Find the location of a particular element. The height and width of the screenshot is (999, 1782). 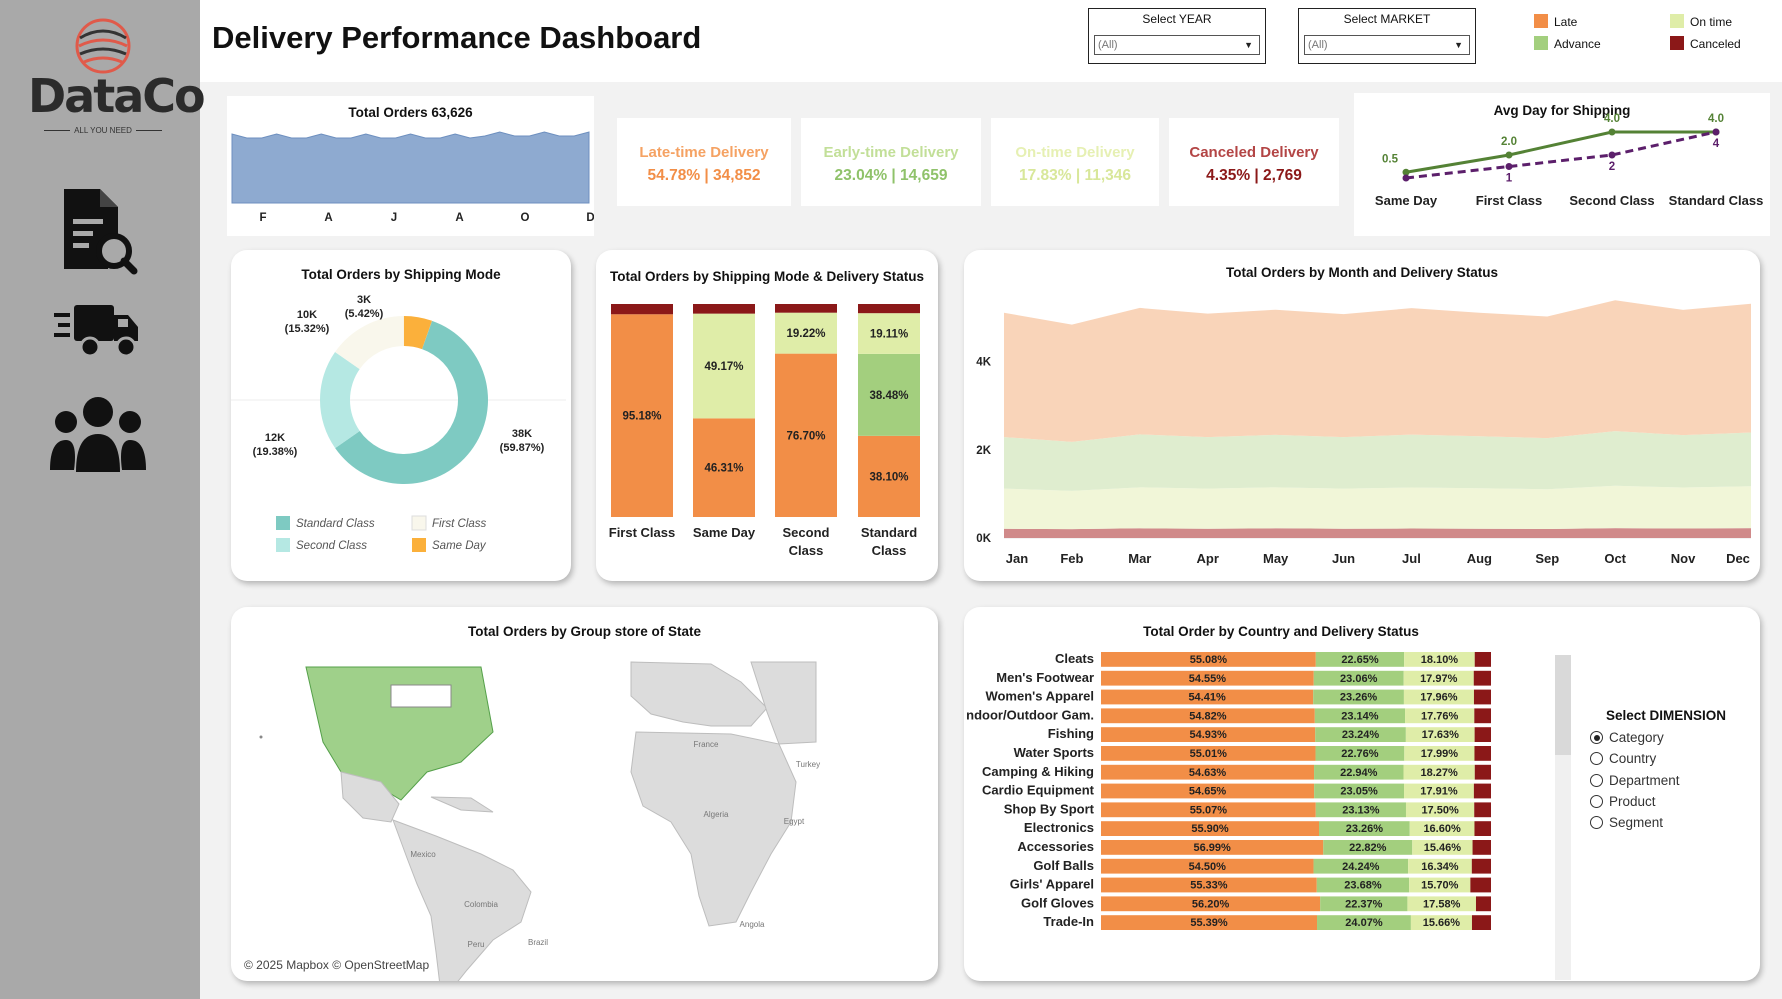

category-row-label: Trade-In is located at coordinates (1068, 921).